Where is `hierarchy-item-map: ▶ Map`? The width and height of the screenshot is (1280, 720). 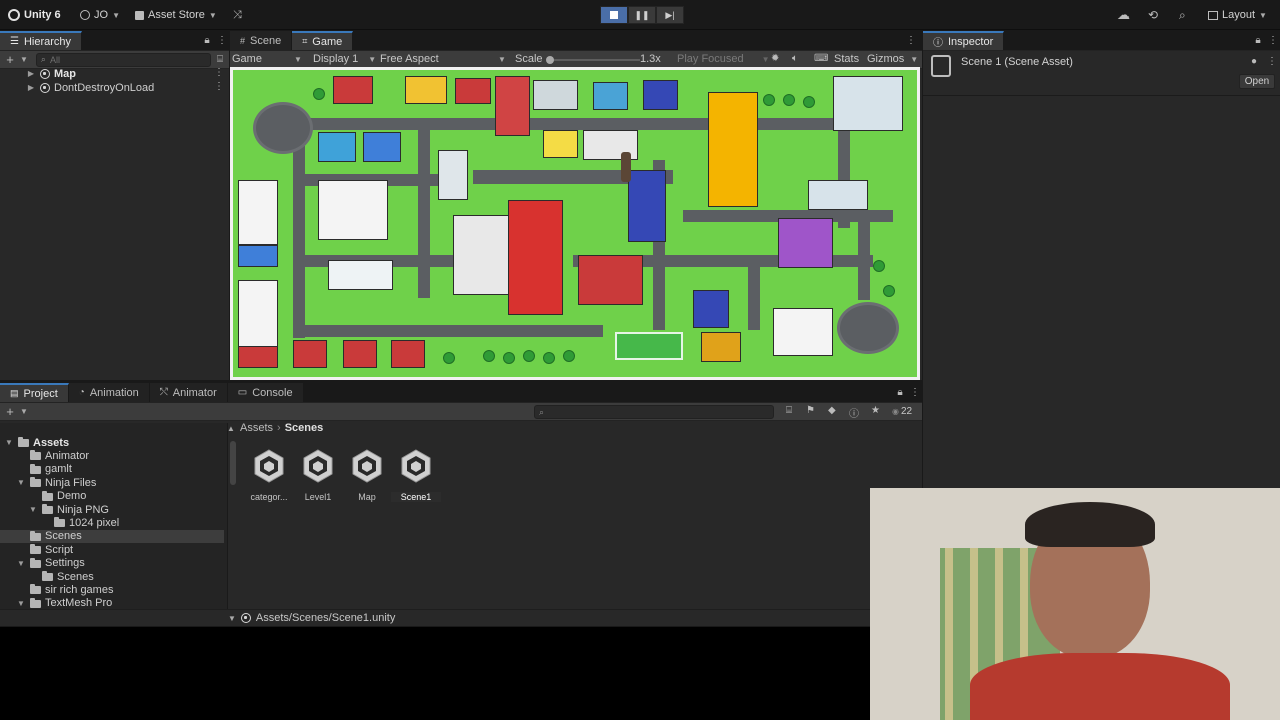 hierarchy-item-map: ▶ Map is located at coordinates (51, 73).